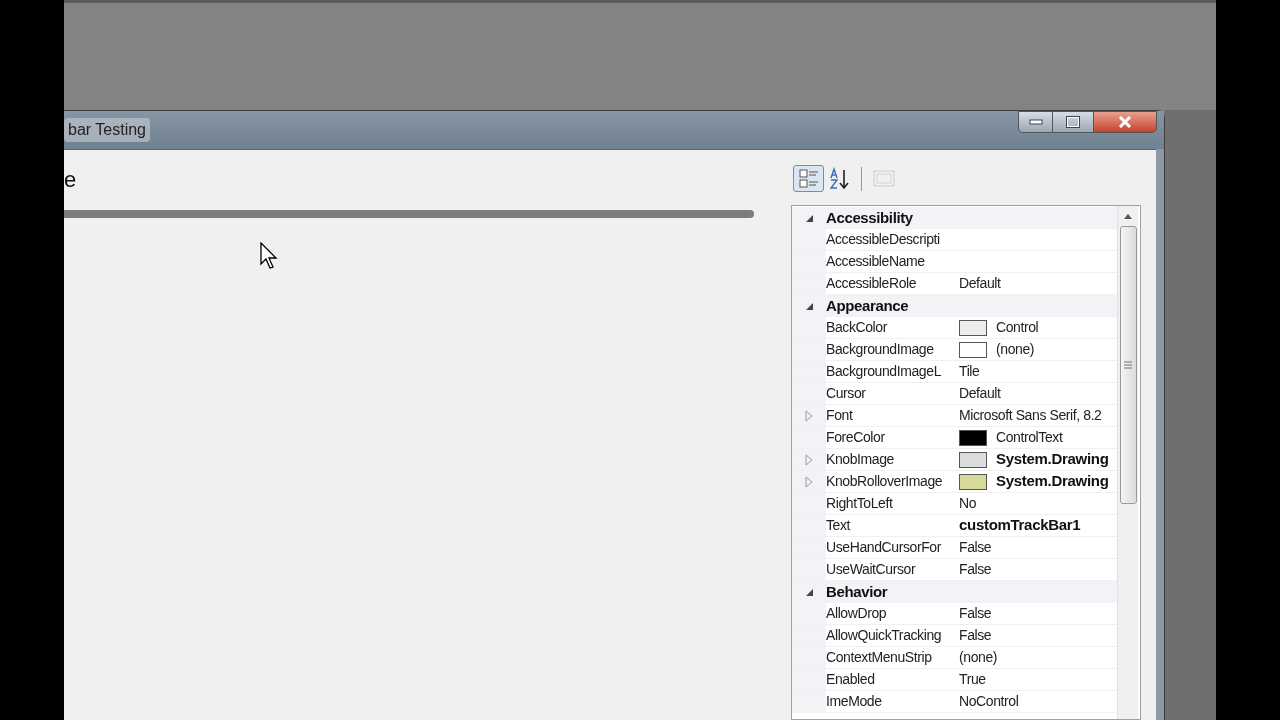 Image resolution: width=1280 pixels, height=720 pixels. What do you see at coordinates (954, 262) in the screenshot?
I see `property-row: AccessibleName` at bounding box center [954, 262].